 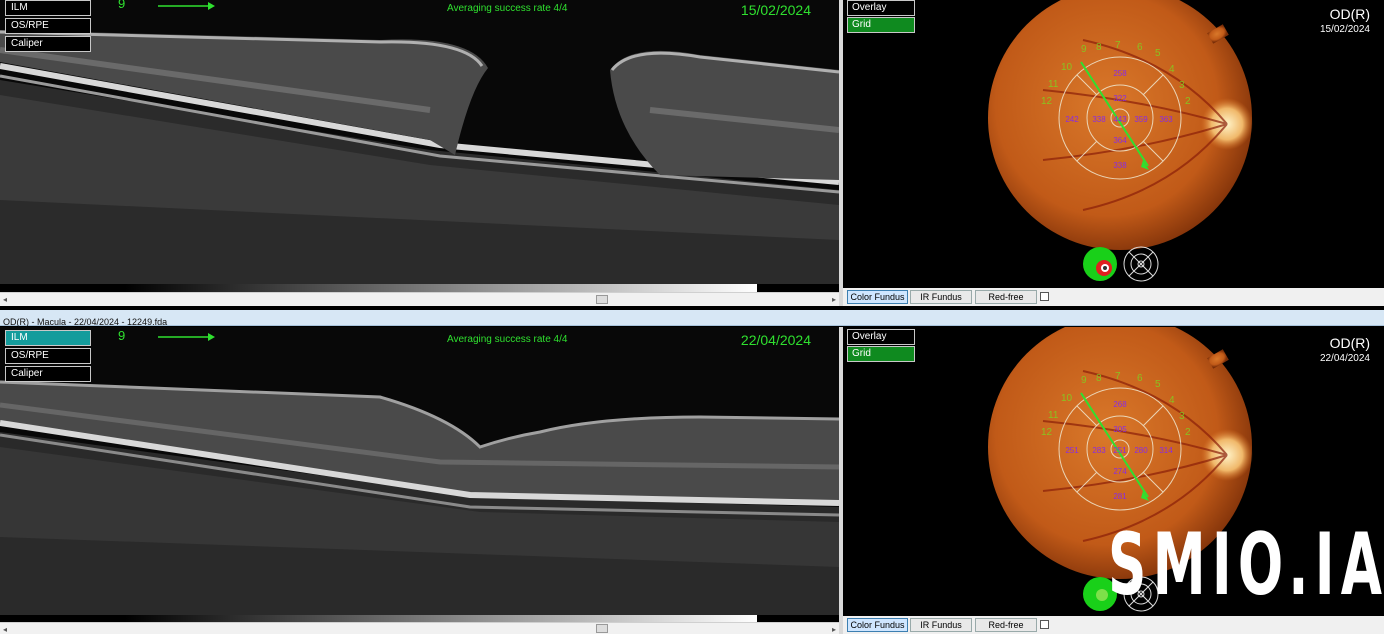 What do you see at coordinates (1246, 565) in the screenshot?
I see `watermark-logo: SMIO.IA` at bounding box center [1246, 565].